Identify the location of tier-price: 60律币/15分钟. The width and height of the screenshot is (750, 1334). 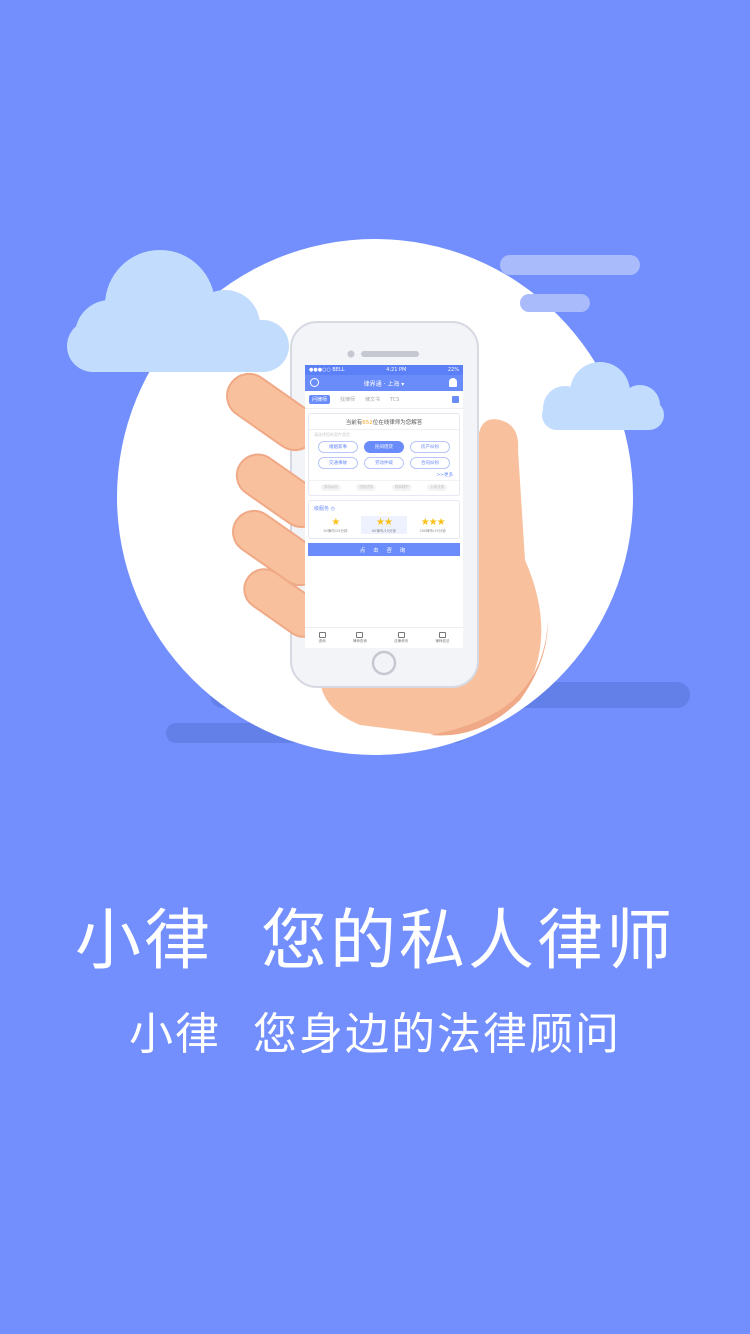
(384, 531).